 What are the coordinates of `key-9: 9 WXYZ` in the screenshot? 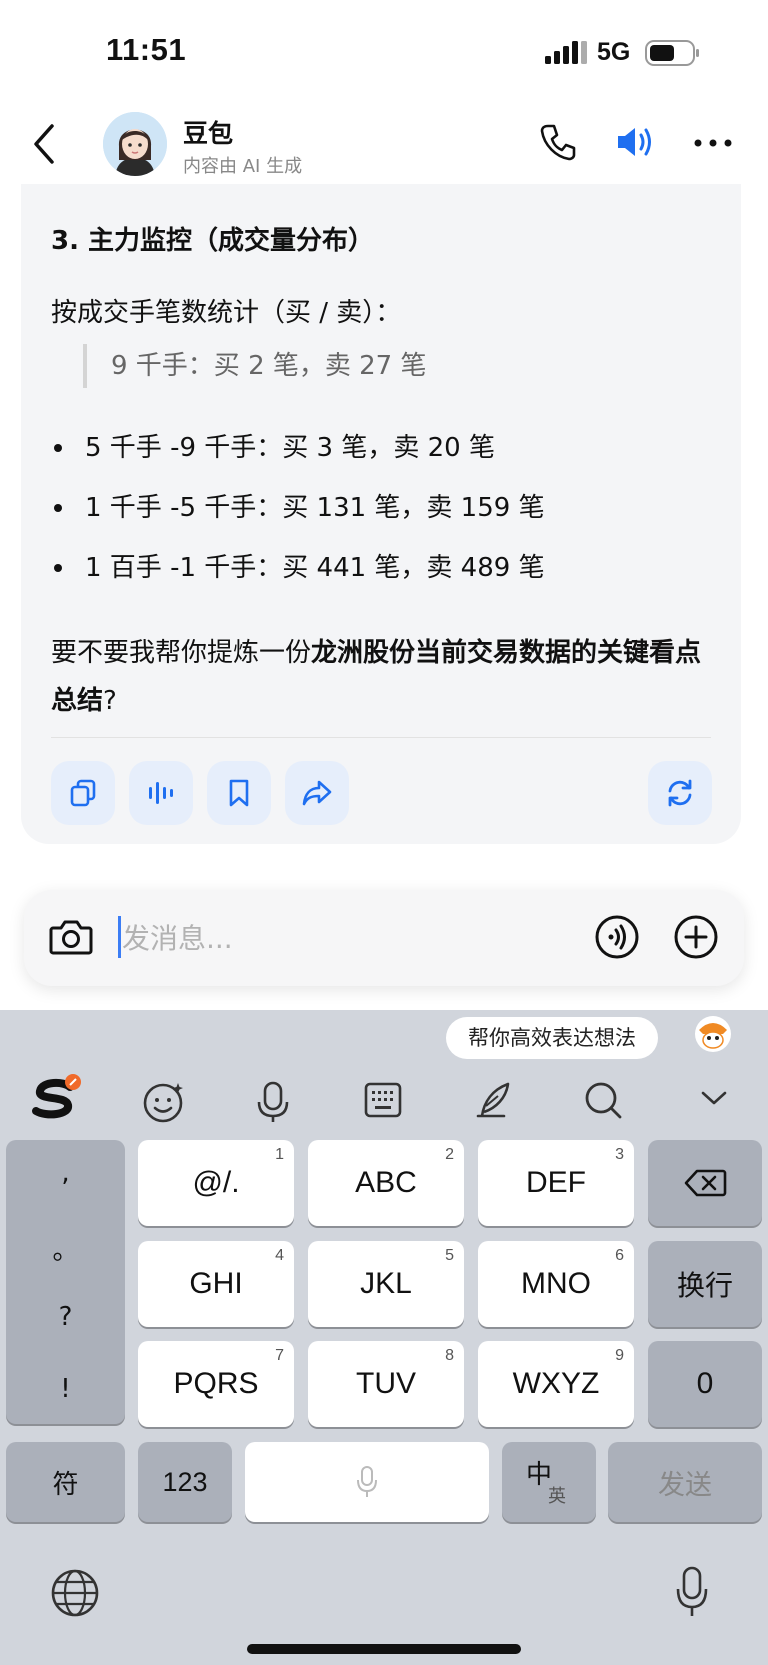 It's located at (556, 1384).